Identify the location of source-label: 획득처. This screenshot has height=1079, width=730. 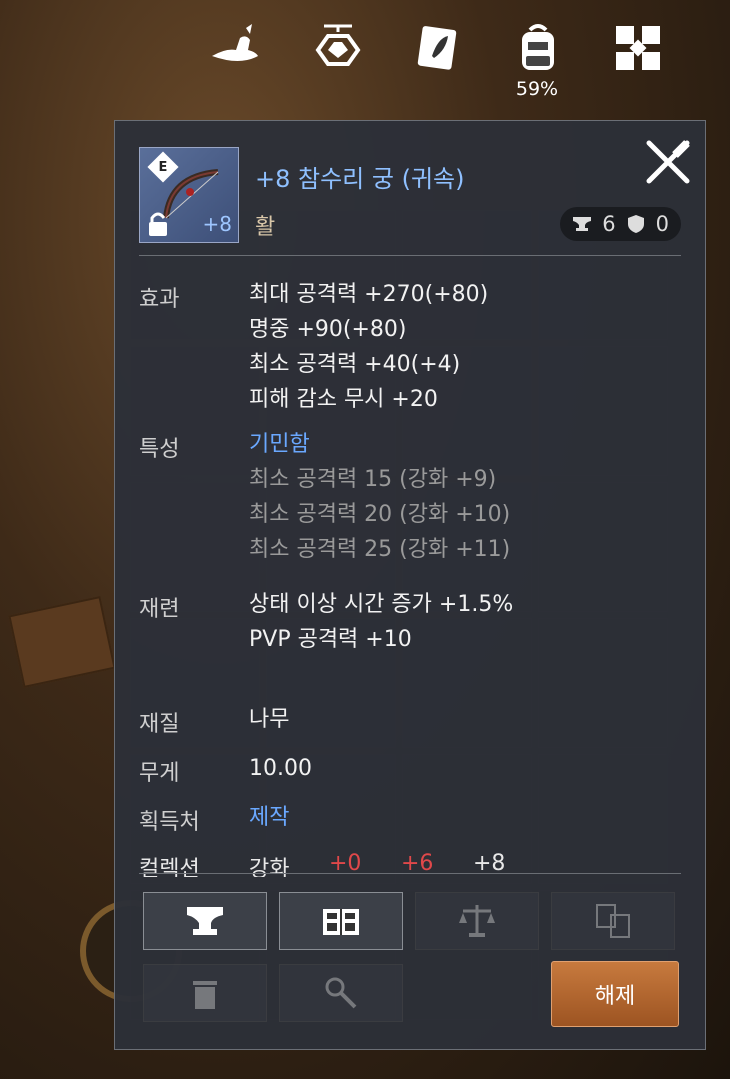
(169, 822).